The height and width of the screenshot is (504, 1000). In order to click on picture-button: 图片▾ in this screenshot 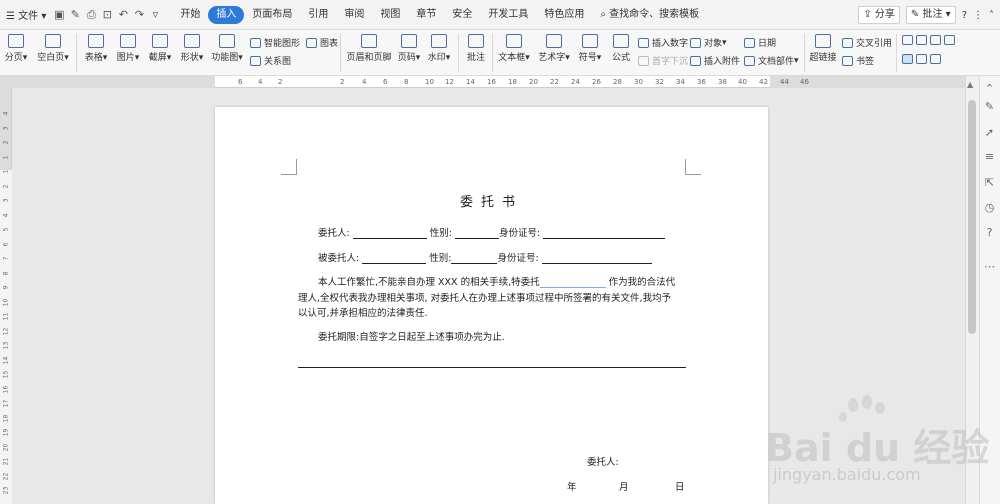, I will do `click(128, 46)`.